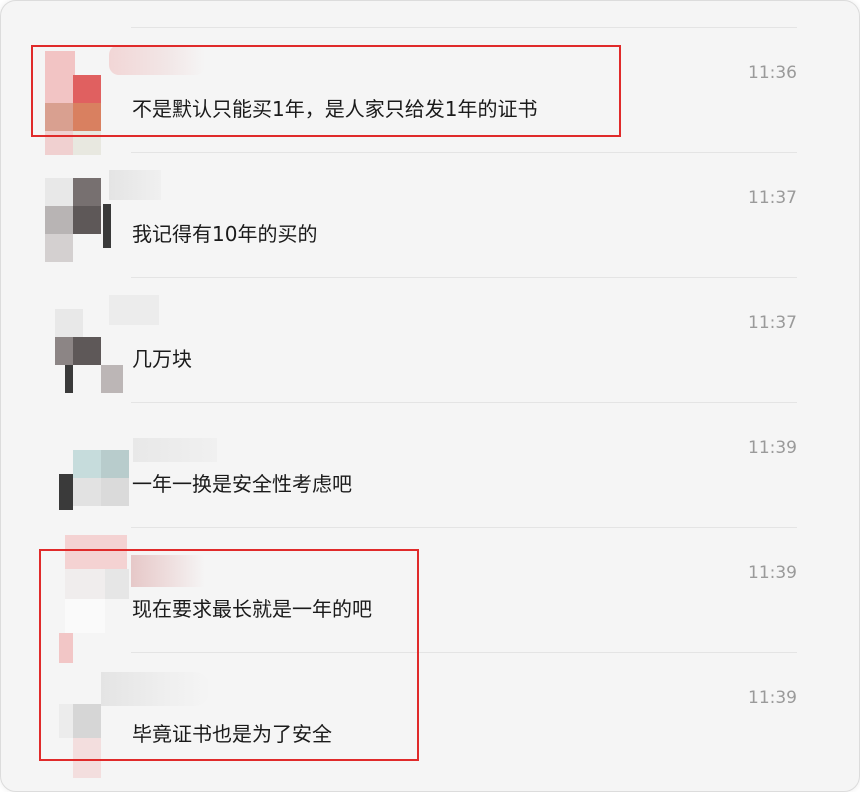  Describe the element at coordinates (229, 655) in the screenshot. I see `highlight-box-last-messages` at that location.